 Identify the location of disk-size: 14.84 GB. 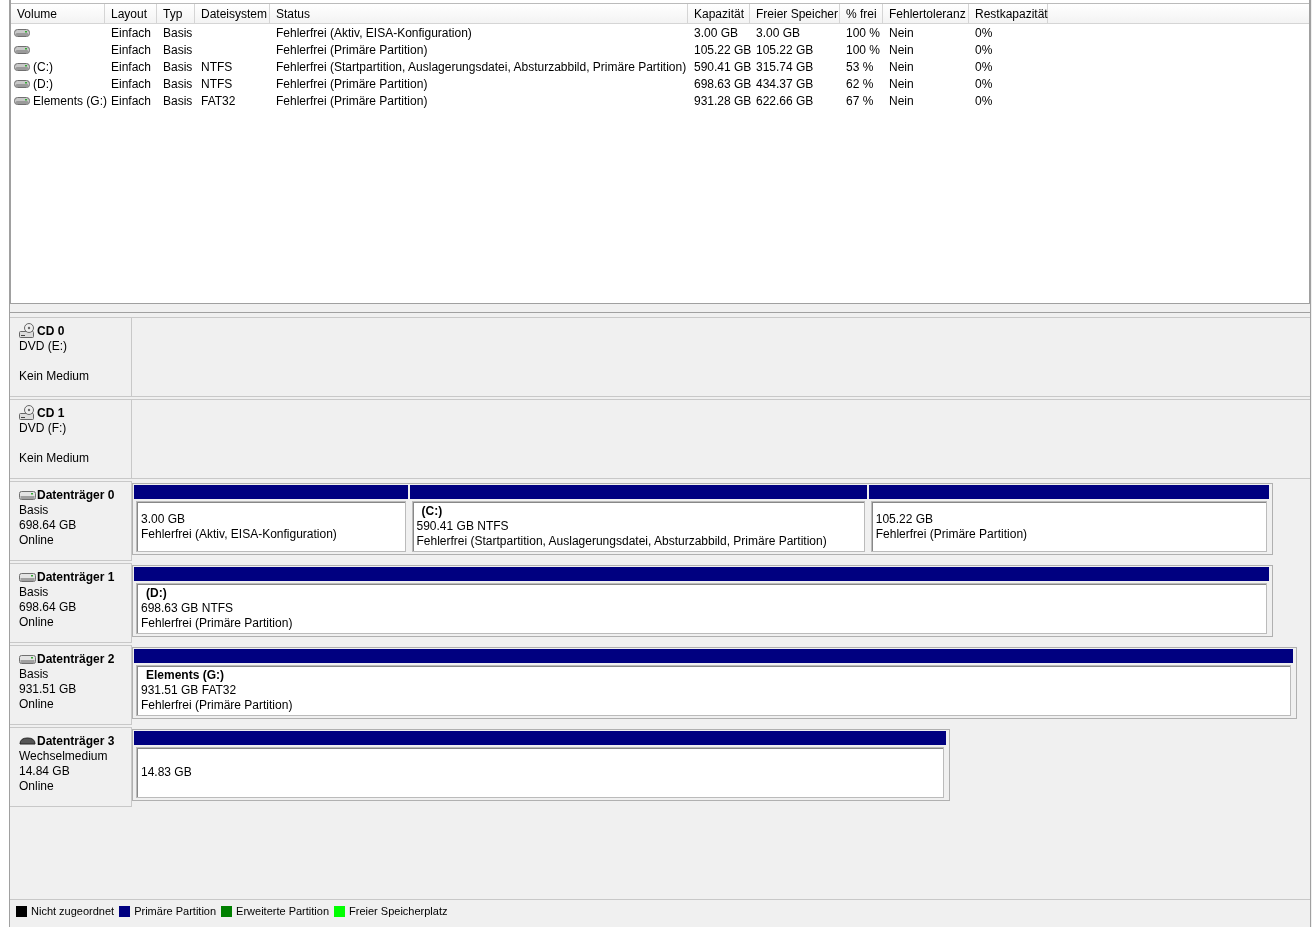
(45, 771).